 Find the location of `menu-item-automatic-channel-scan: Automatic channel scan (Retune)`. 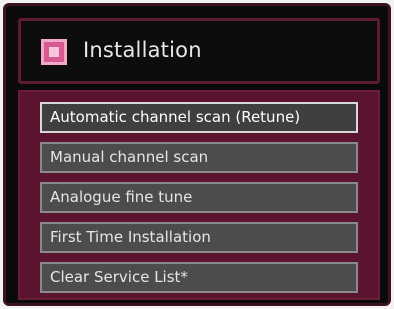

menu-item-automatic-channel-scan: Automatic channel scan (Retune) is located at coordinates (199, 117).